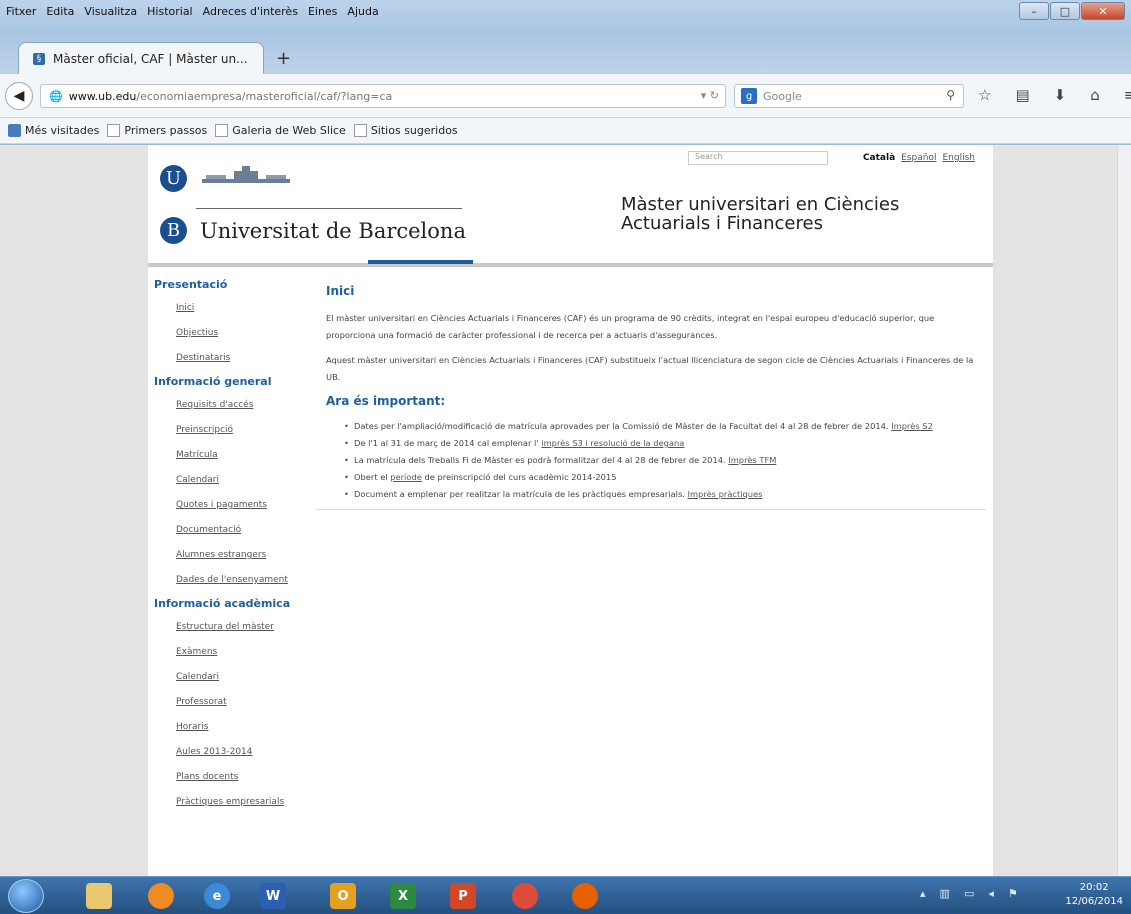 This screenshot has height=914, width=1131. I want to click on start-button, so click(26, 896).